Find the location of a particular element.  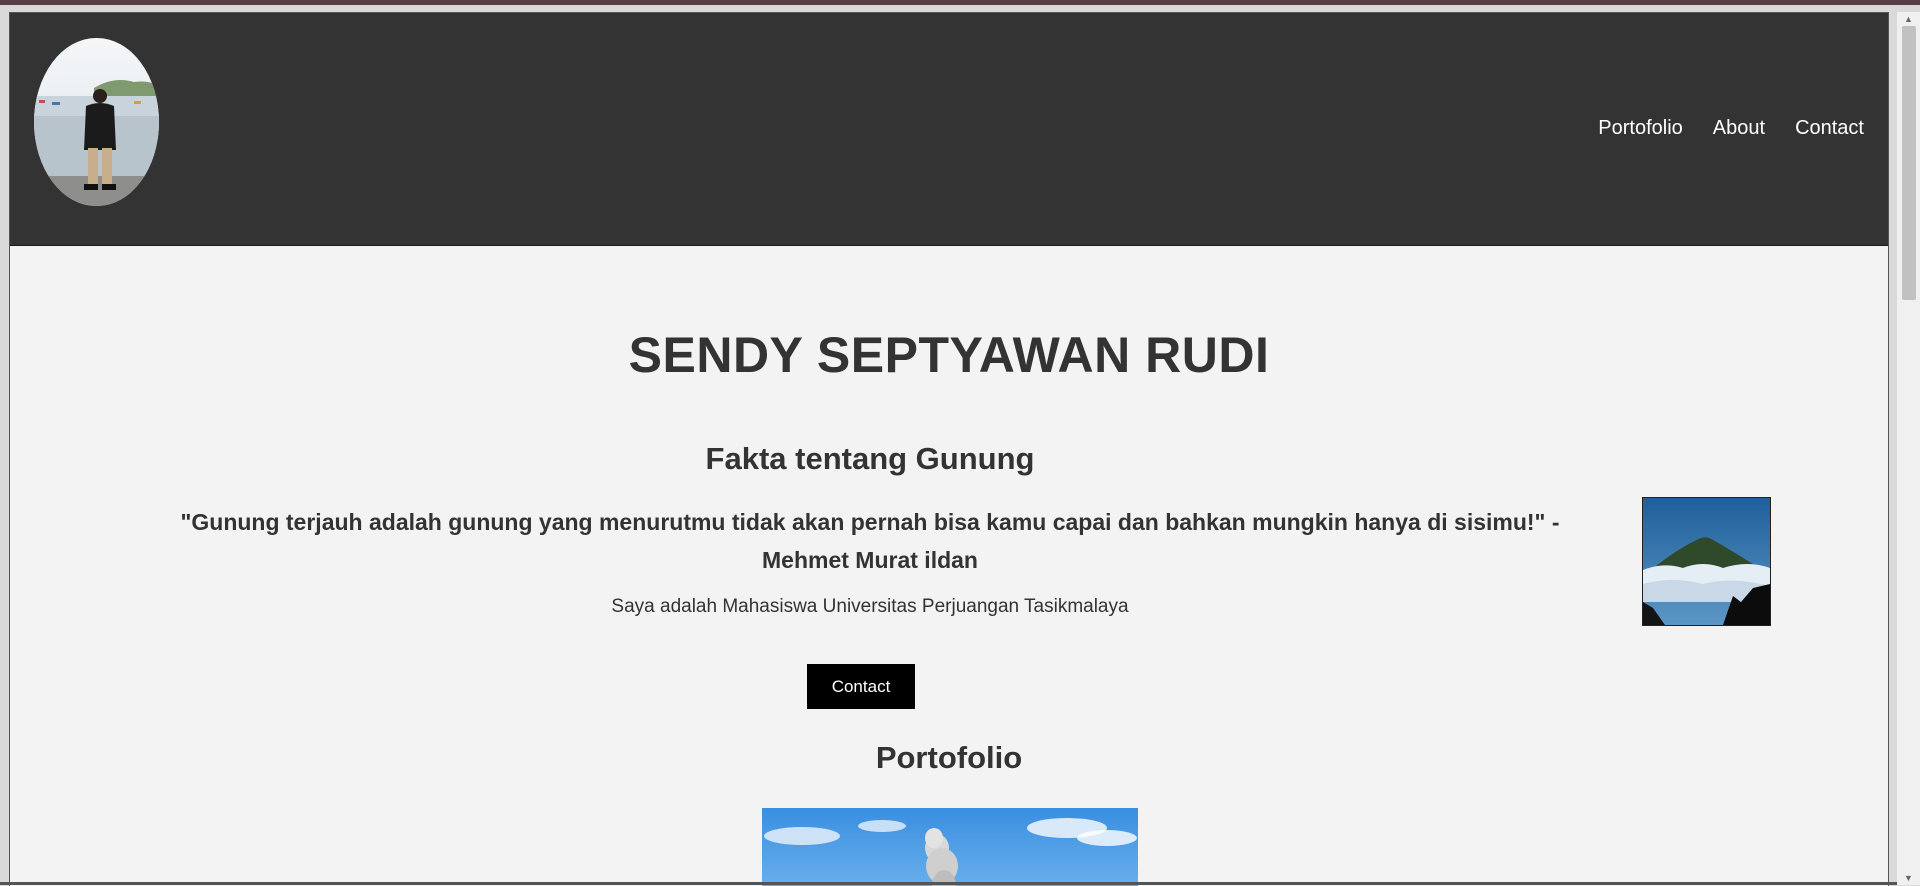

profile-photo is located at coordinates (96, 122).